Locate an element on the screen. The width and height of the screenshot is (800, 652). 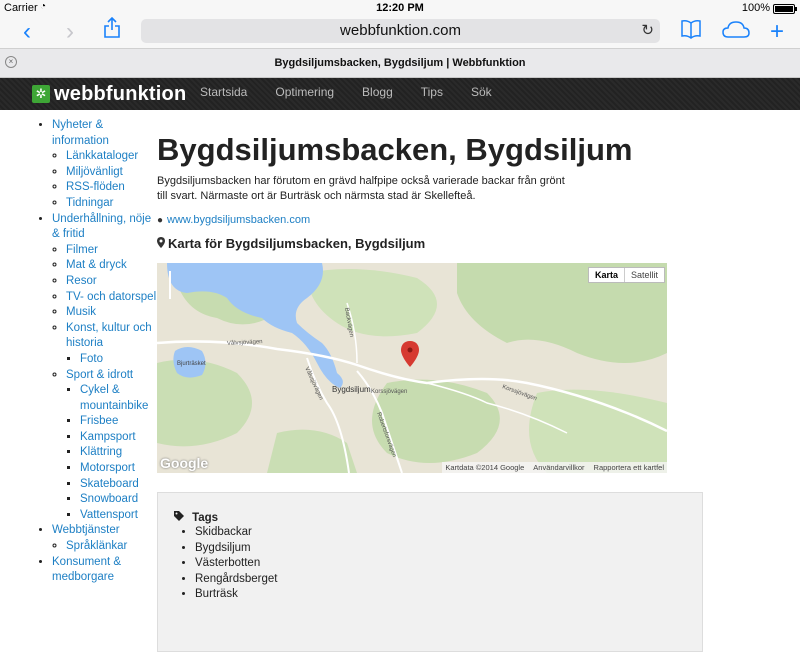
sidebar-link: Konst, kultur och historia is located at coordinates (109, 336).